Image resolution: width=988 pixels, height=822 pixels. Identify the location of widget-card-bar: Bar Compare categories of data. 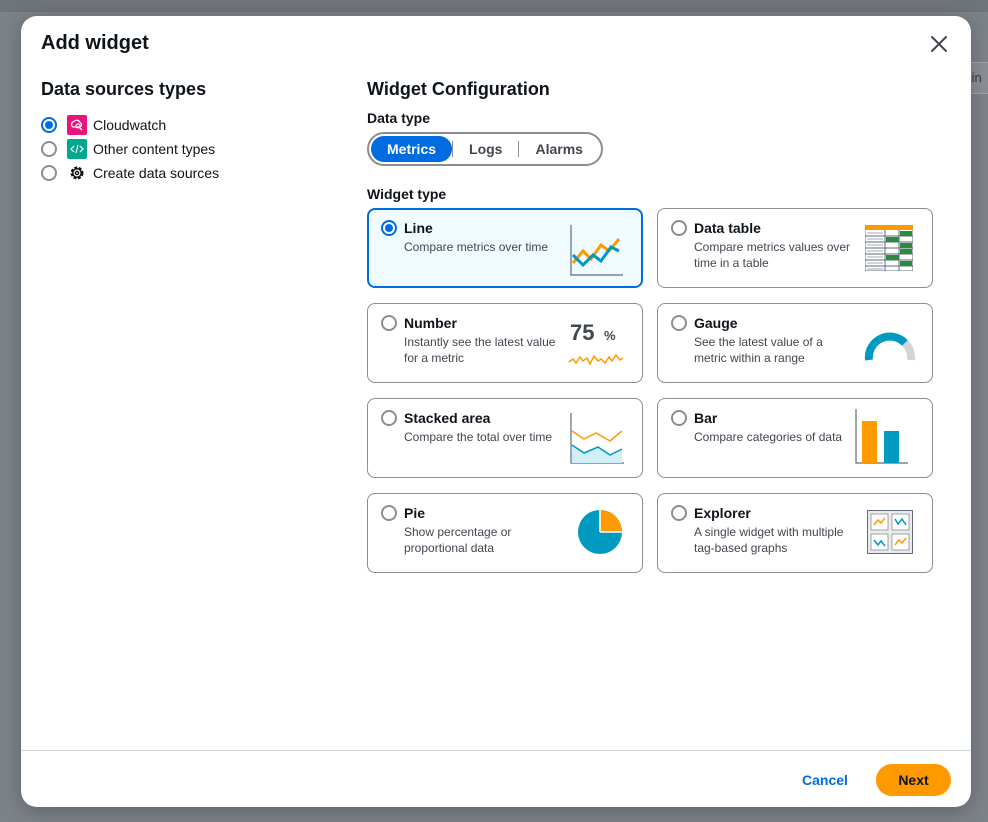
(795, 438).